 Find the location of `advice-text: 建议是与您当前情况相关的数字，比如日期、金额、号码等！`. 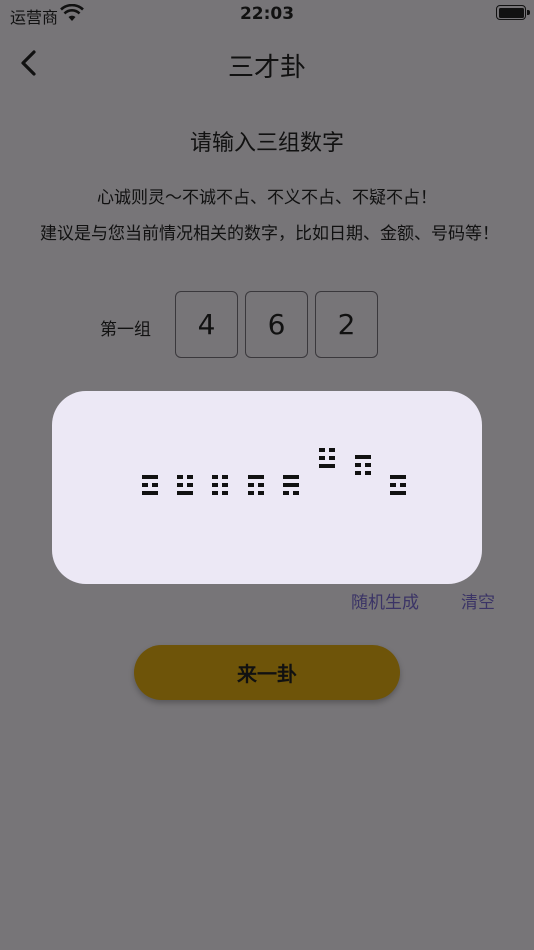

advice-text: 建议是与您当前情况相关的数字，比如日期、金额、号码等！ is located at coordinates (269, 234).